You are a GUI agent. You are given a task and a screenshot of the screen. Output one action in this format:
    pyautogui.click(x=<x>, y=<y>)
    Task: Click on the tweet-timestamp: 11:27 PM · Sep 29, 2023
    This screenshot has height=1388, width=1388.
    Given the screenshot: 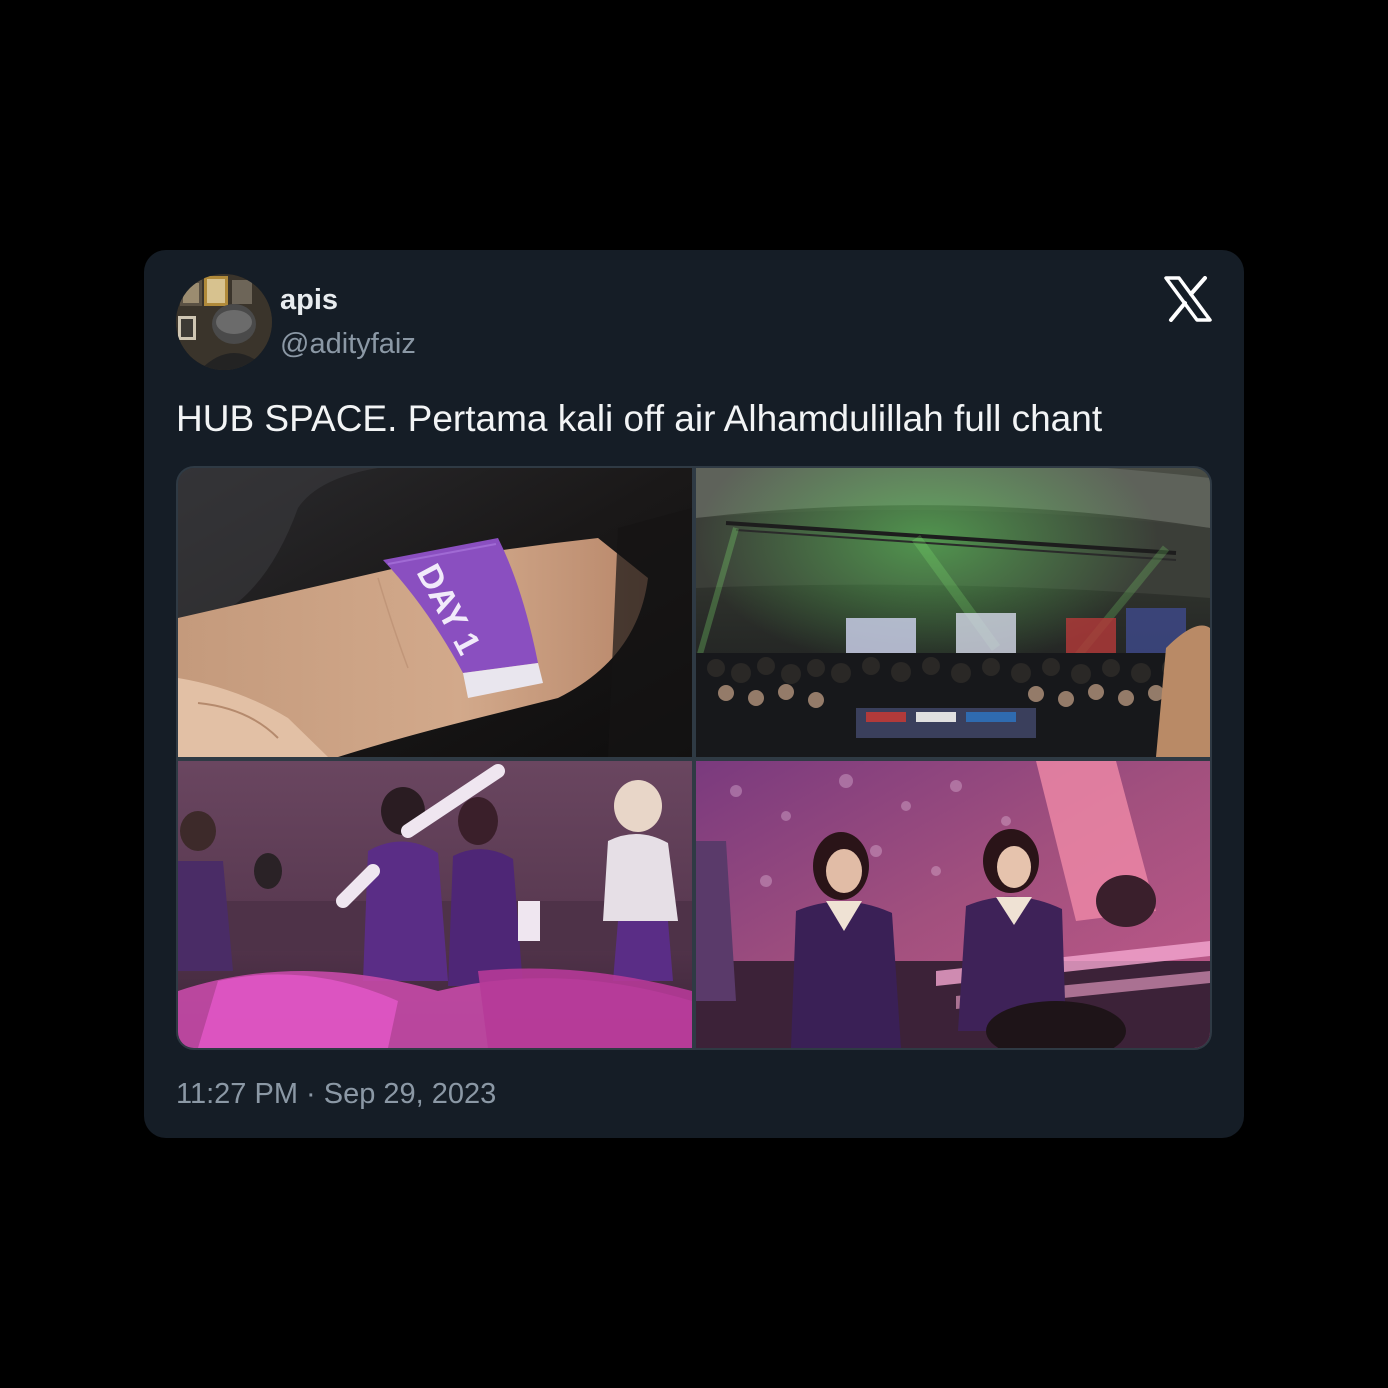 What is the action you would take?
    pyautogui.click(x=336, y=1094)
    